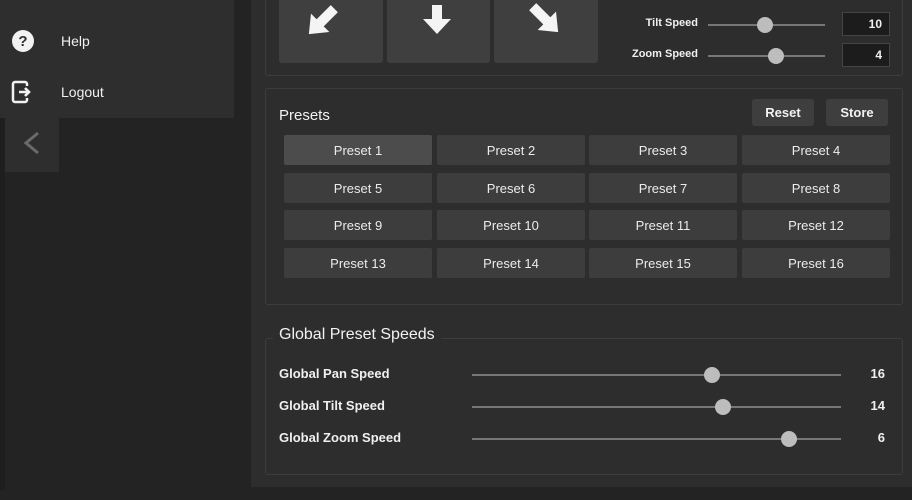  I want to click on zoom-speed-value: 4, so click(866, 55).